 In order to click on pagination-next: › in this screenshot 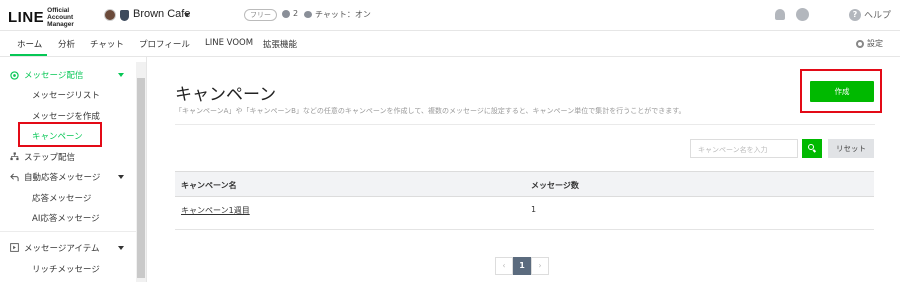, I will do `click(540, 266)`.